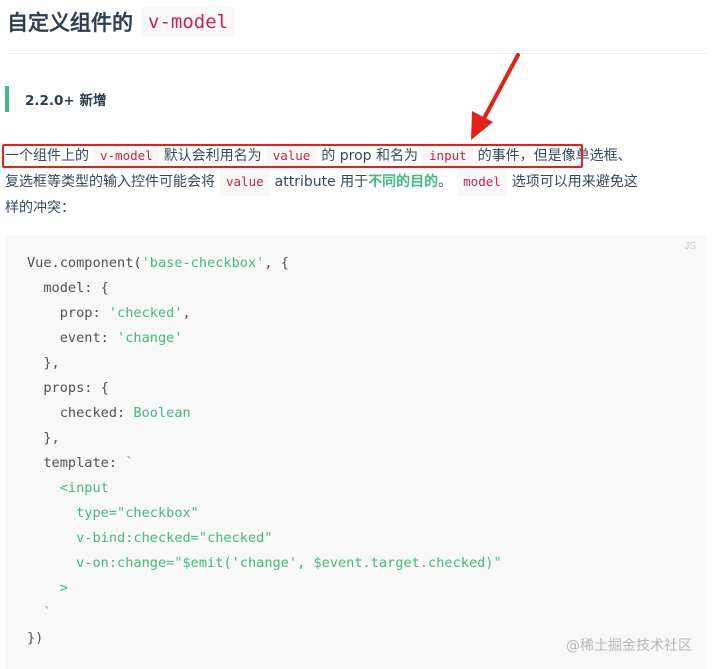 The width and height of the screenshot is (713, 669). Describe the element at coordinates (264, 413) in the screenshot. I see `code-line: checked: Boolean` at that location.